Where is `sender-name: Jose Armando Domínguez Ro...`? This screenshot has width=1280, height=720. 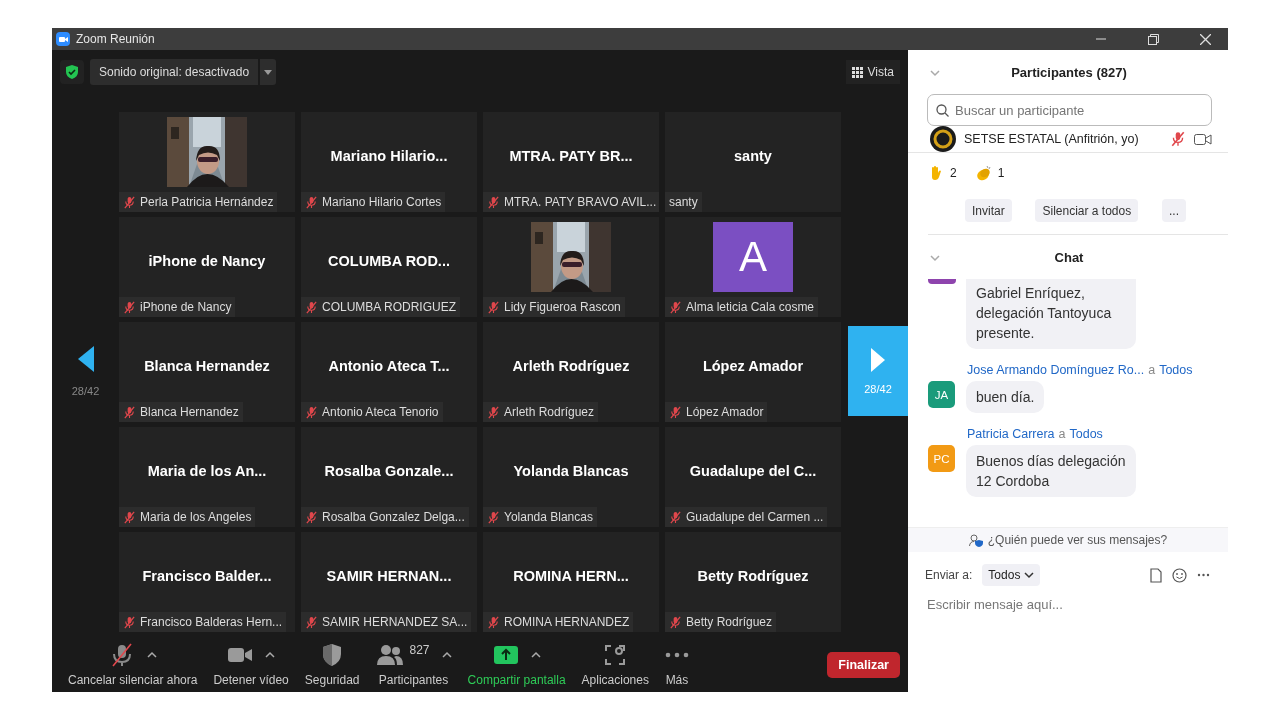
sender-name: Jose Armando Domínguez Ro... is located at coordinates (1056, 370).